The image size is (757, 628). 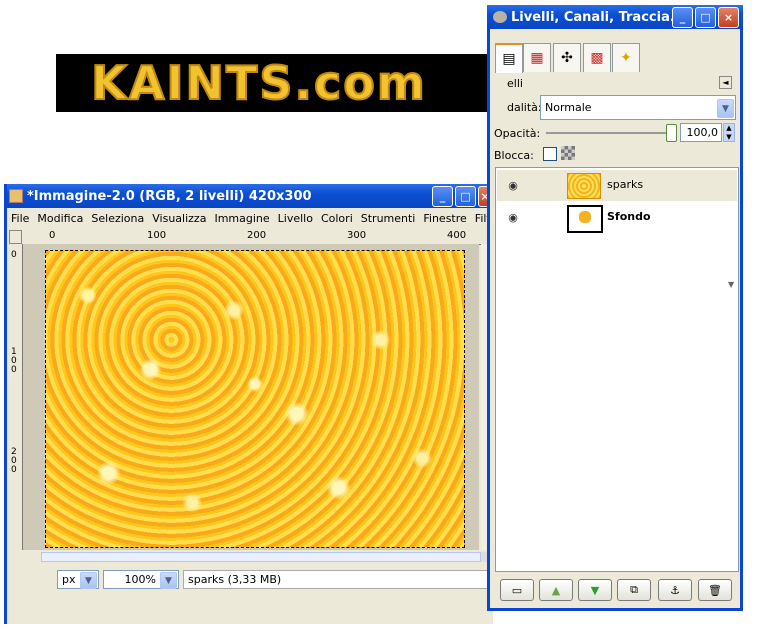 I want to click on vruler-tick-200: 200, so click(x=14, y=461).